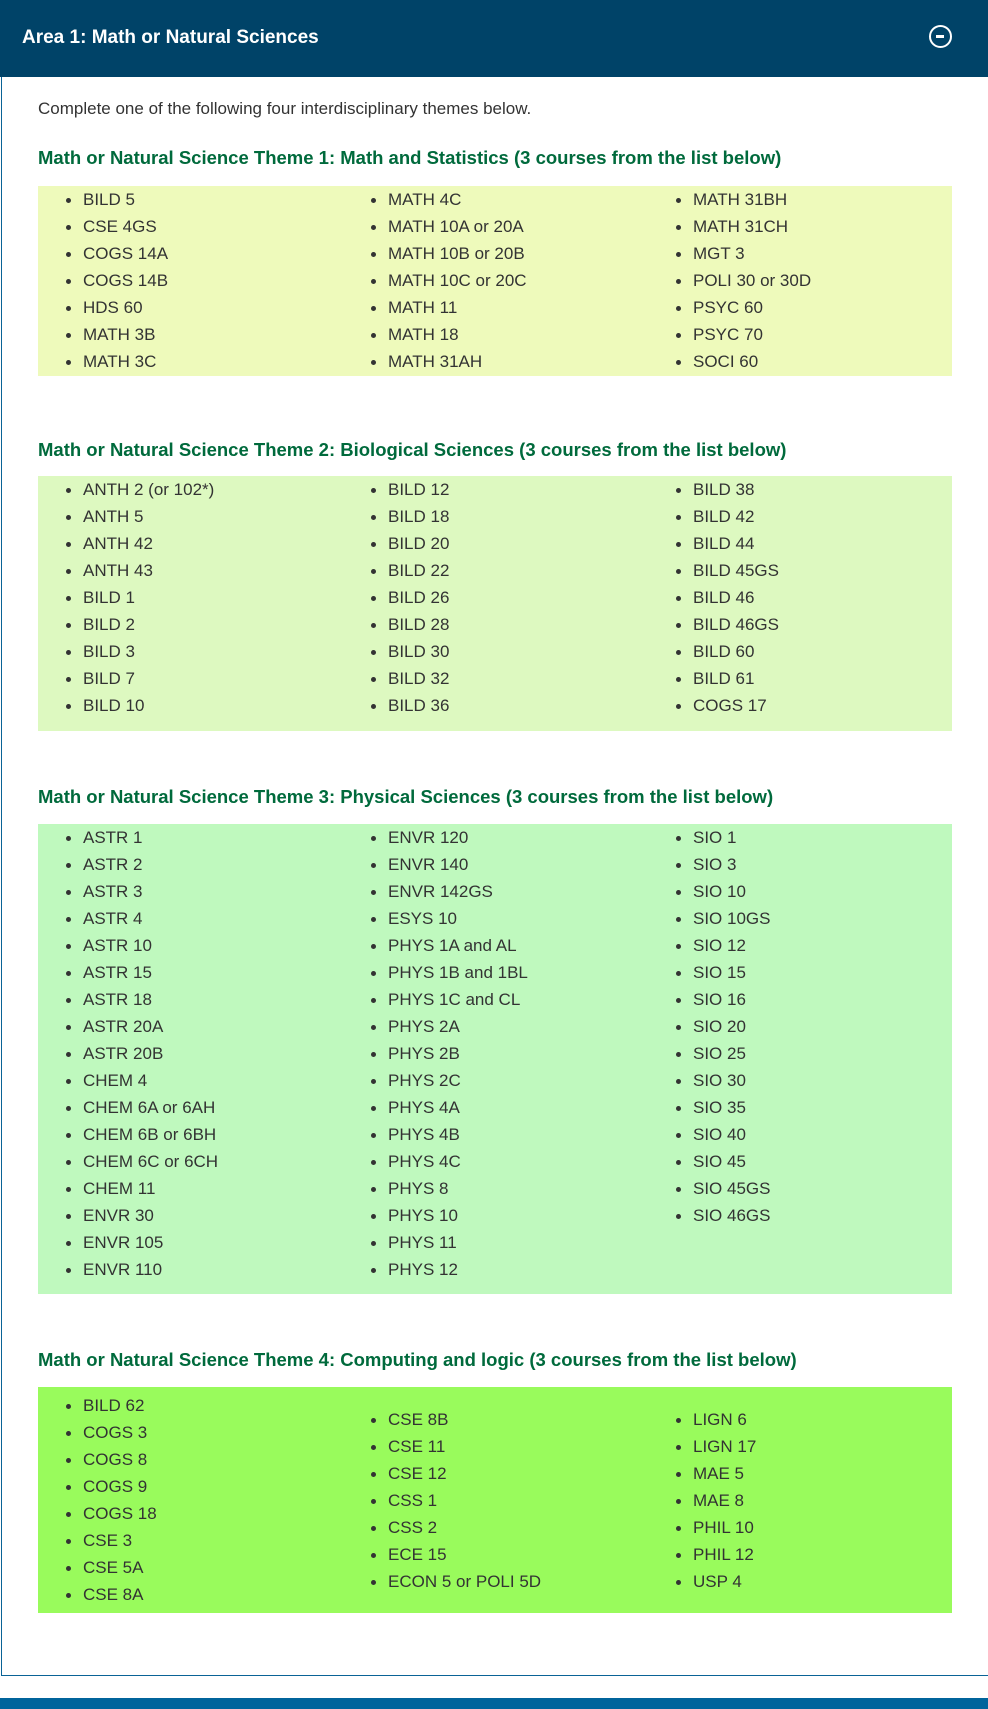 The width and height of the screenshot is (988, 1709). Describe the element at coordinates (495, 918) in the screenshot. I see `course-item: ESYS 10` at that location.